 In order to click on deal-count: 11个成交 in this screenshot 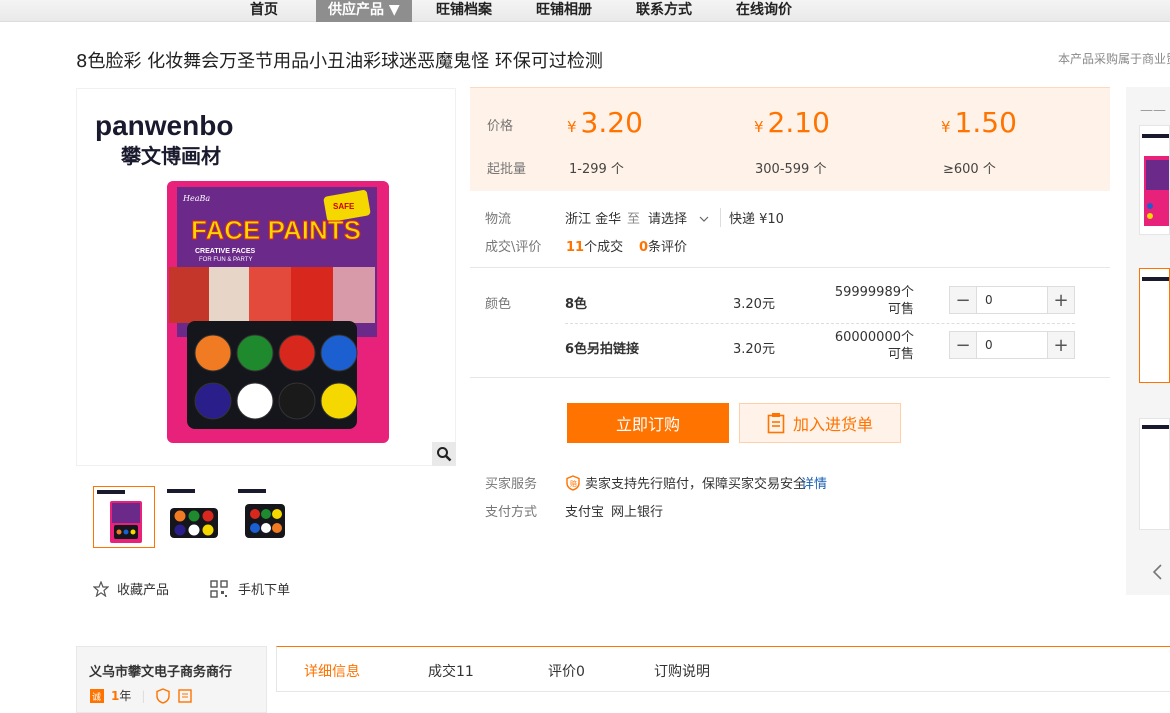, I will do `click(594, 245)`.